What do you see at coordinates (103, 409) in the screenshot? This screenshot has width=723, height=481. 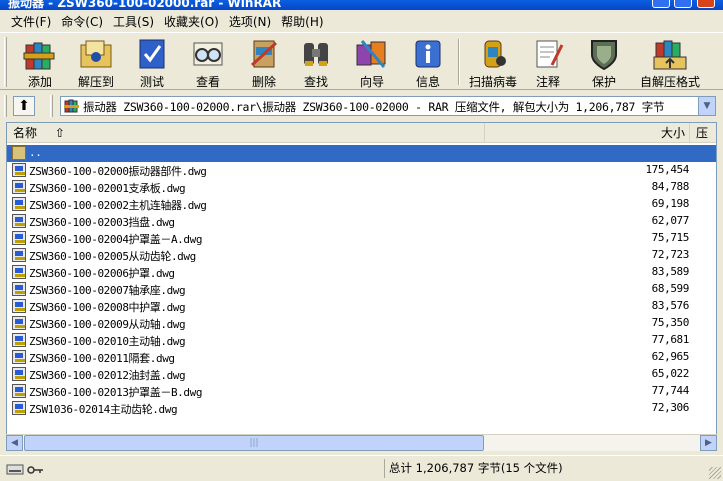 I see `file-name: ZSW1036-02014主动齿轮.dwg` at bounding box center [103, 409].